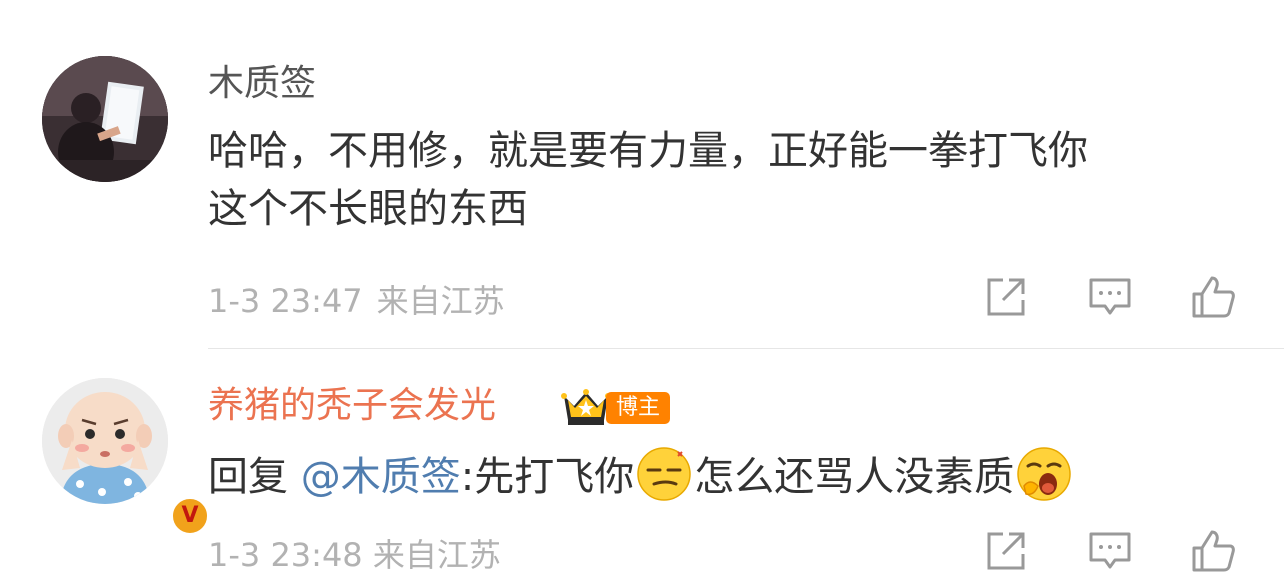 This screenshot has width=1284, height=576. What do you see at coordinates (586, 407) in the screenshot?
I see `crown-icon` at bounding box center [586, 407].